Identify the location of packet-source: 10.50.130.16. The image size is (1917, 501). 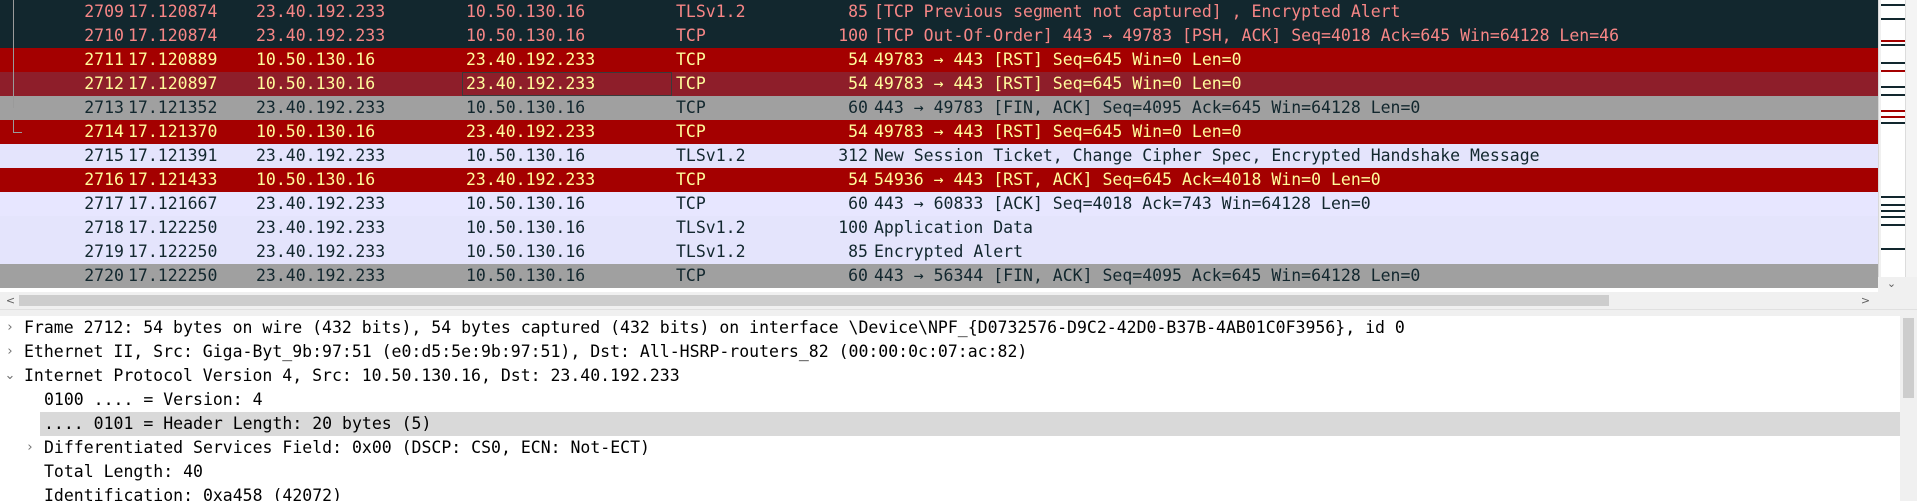
(316, 179).